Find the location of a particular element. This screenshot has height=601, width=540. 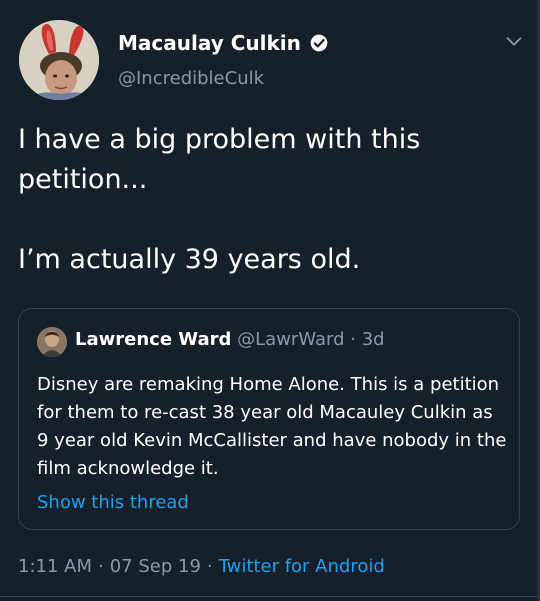

tweet-date: 07 Sep 19 is located at coordinates (155, 566).